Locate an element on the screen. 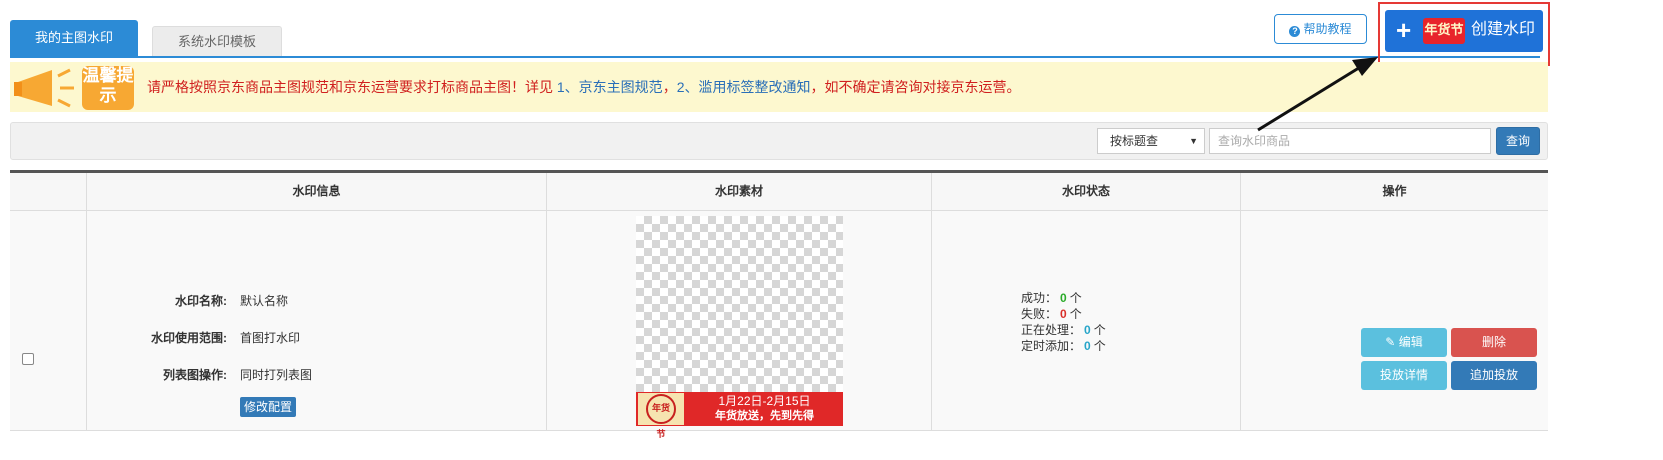 The width and height of the screenshot is (1663, 460). help-tutorial-button: ? 帮助教程 is located at coordinates (1320, 29).